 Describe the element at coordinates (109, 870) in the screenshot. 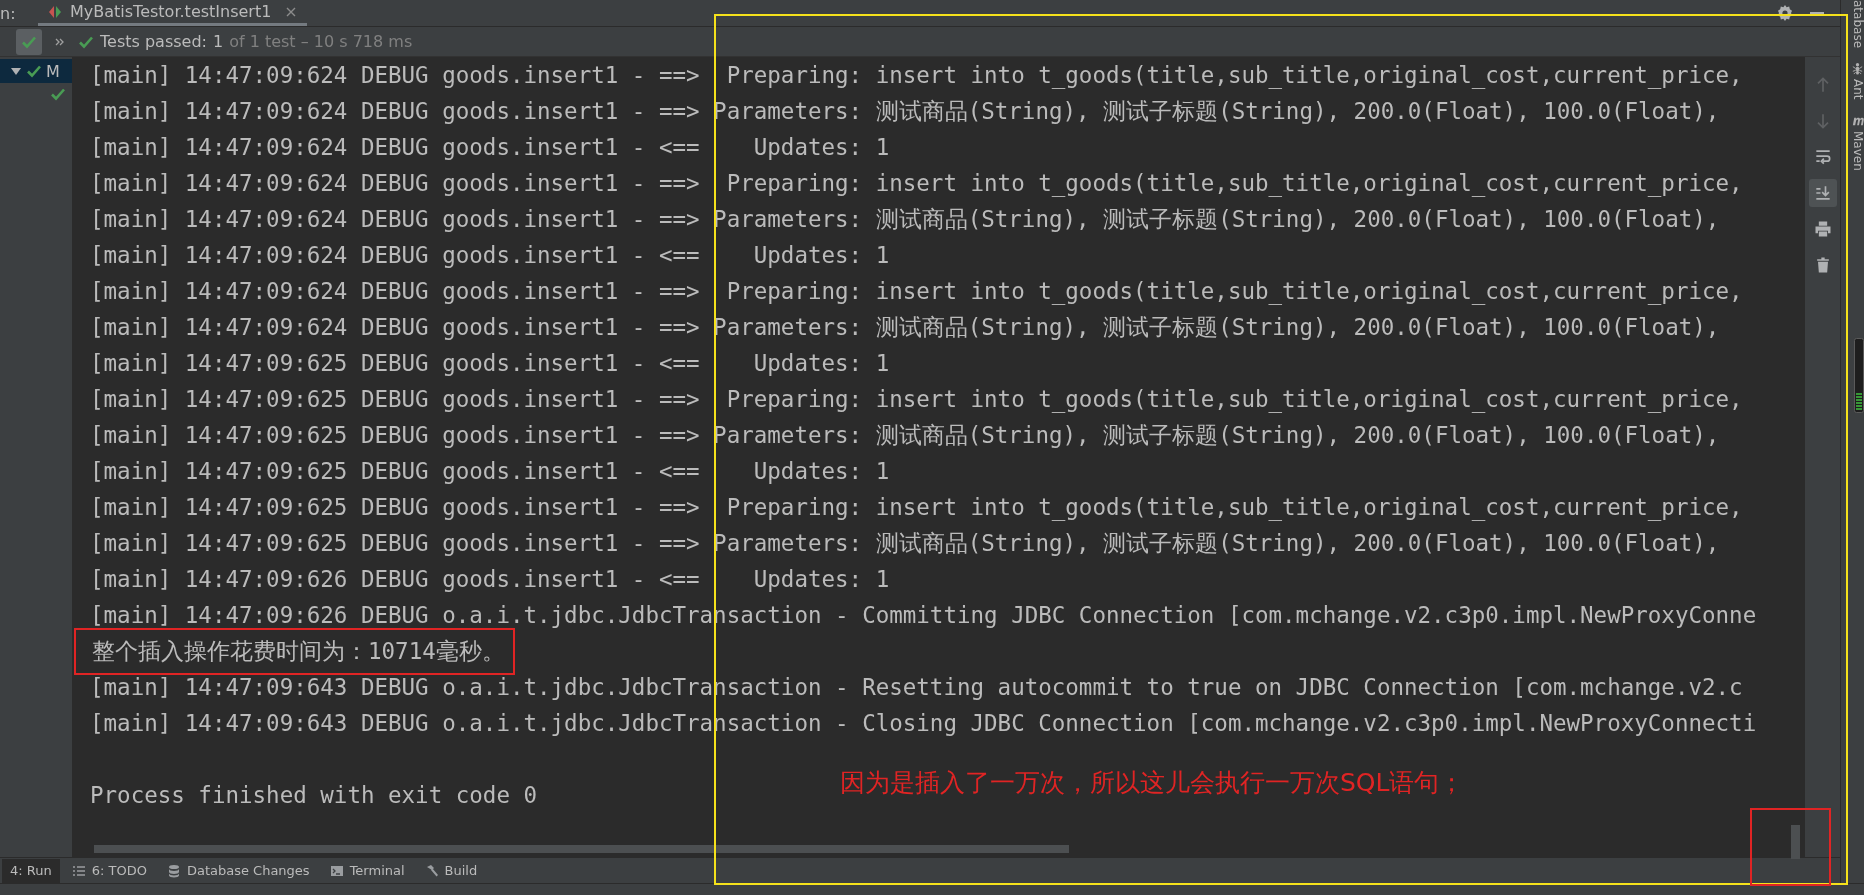

I see `tool-window-tab: 6: TODO` at that location.